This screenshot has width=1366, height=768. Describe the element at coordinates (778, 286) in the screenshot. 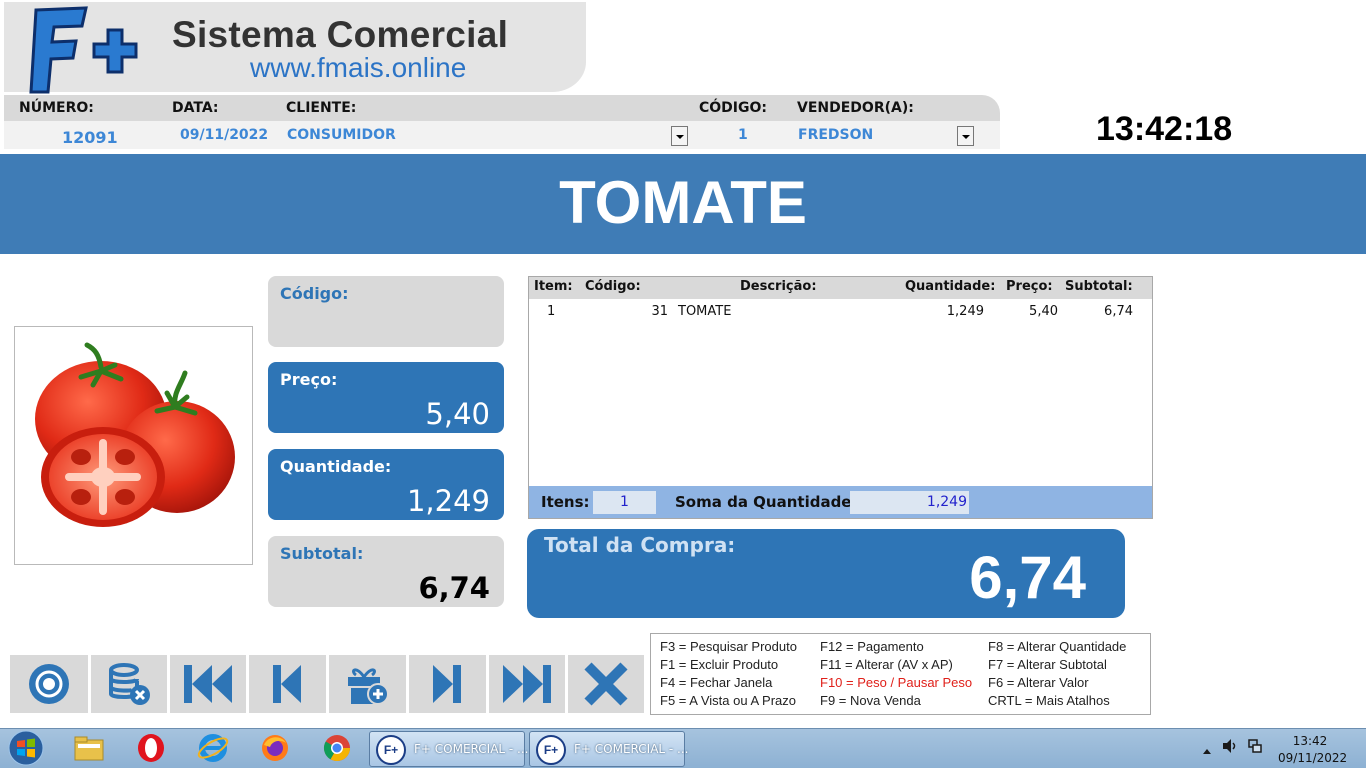

I see `col-descricao-header: Descrição:` at that location.